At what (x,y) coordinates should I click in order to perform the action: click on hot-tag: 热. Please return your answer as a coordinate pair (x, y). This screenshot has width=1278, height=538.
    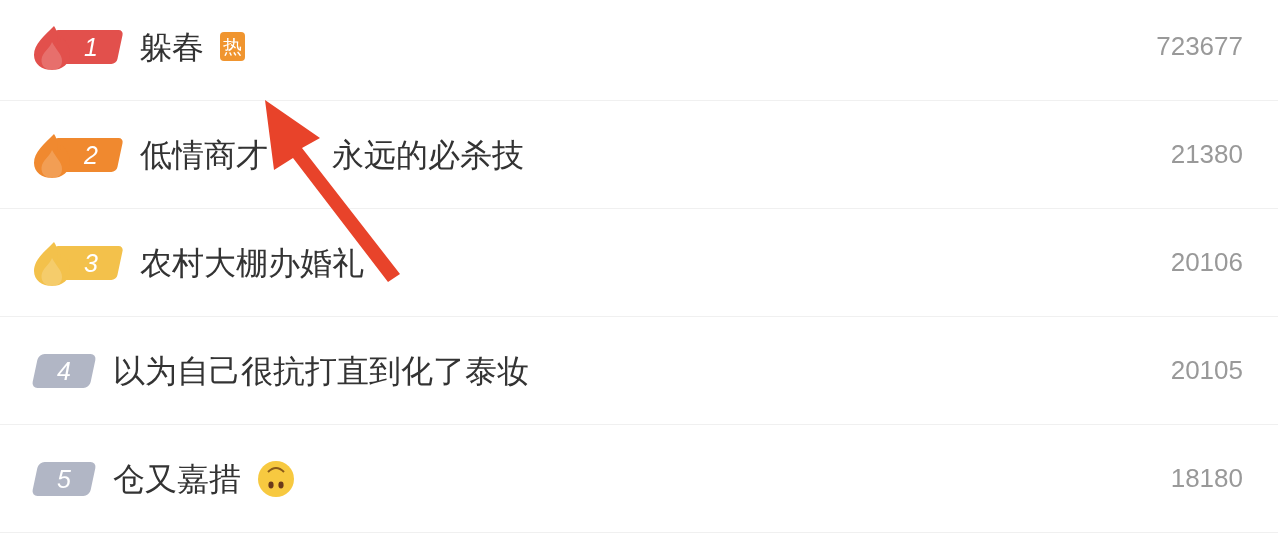
    Looking at the image, I should click on (232, 46).